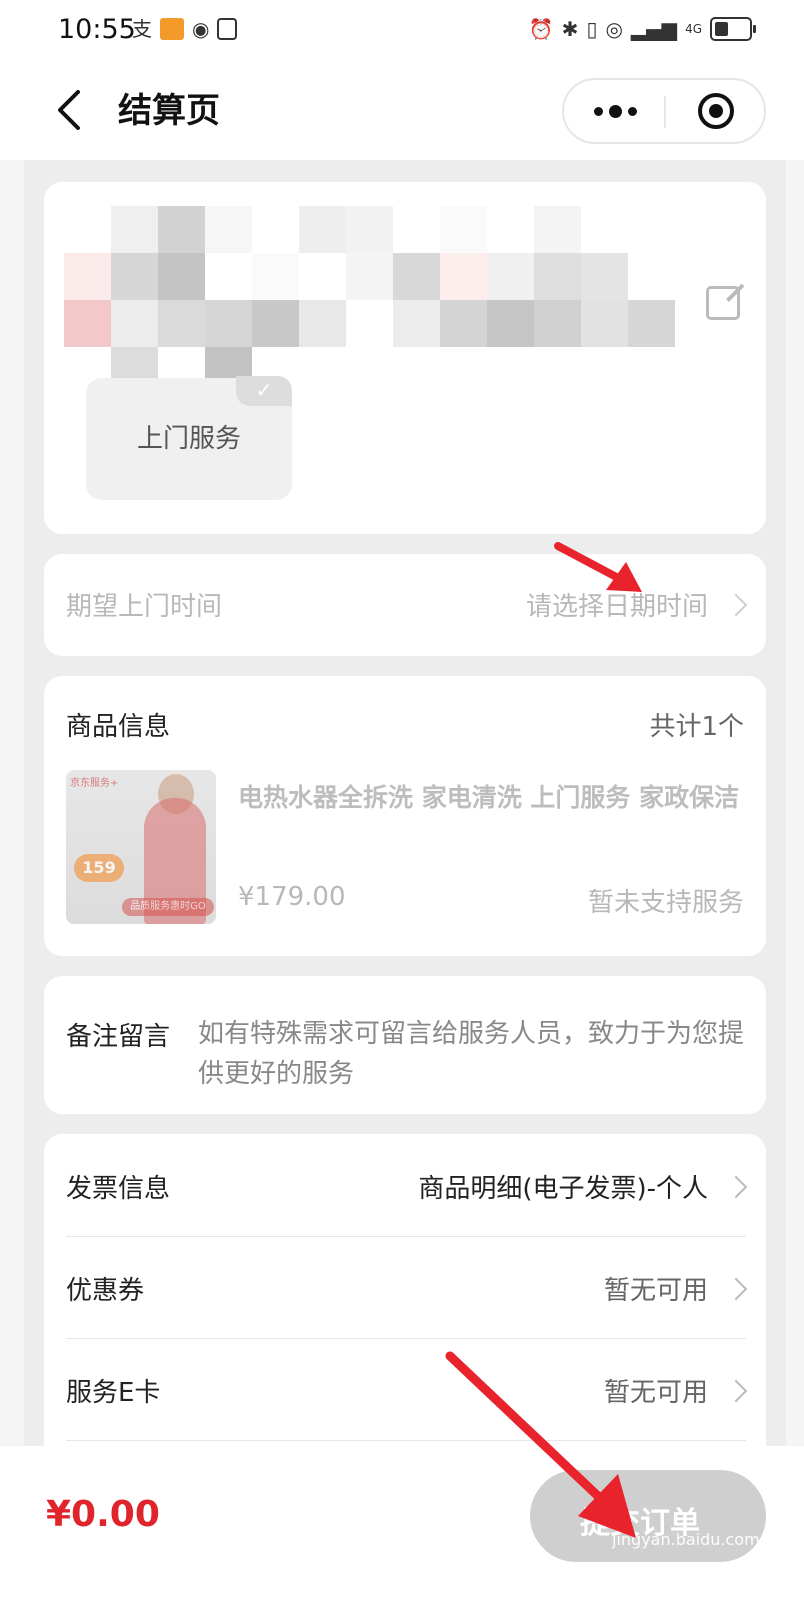 Image resolution: width=804 pixels, height=1598 pixels. What do you see at coordinates (118, 1037) in the screenshot?
I see `remark-label: 备注留言` at bounding box center [118, 1037].